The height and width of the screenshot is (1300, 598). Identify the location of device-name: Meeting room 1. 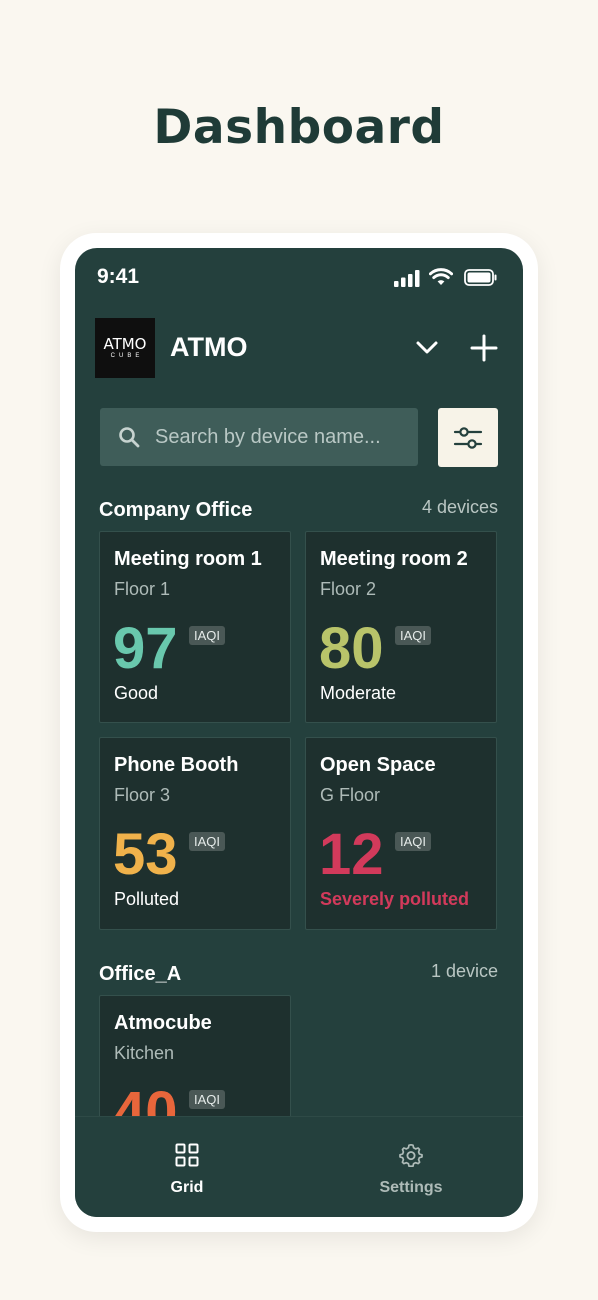
(188, 559).